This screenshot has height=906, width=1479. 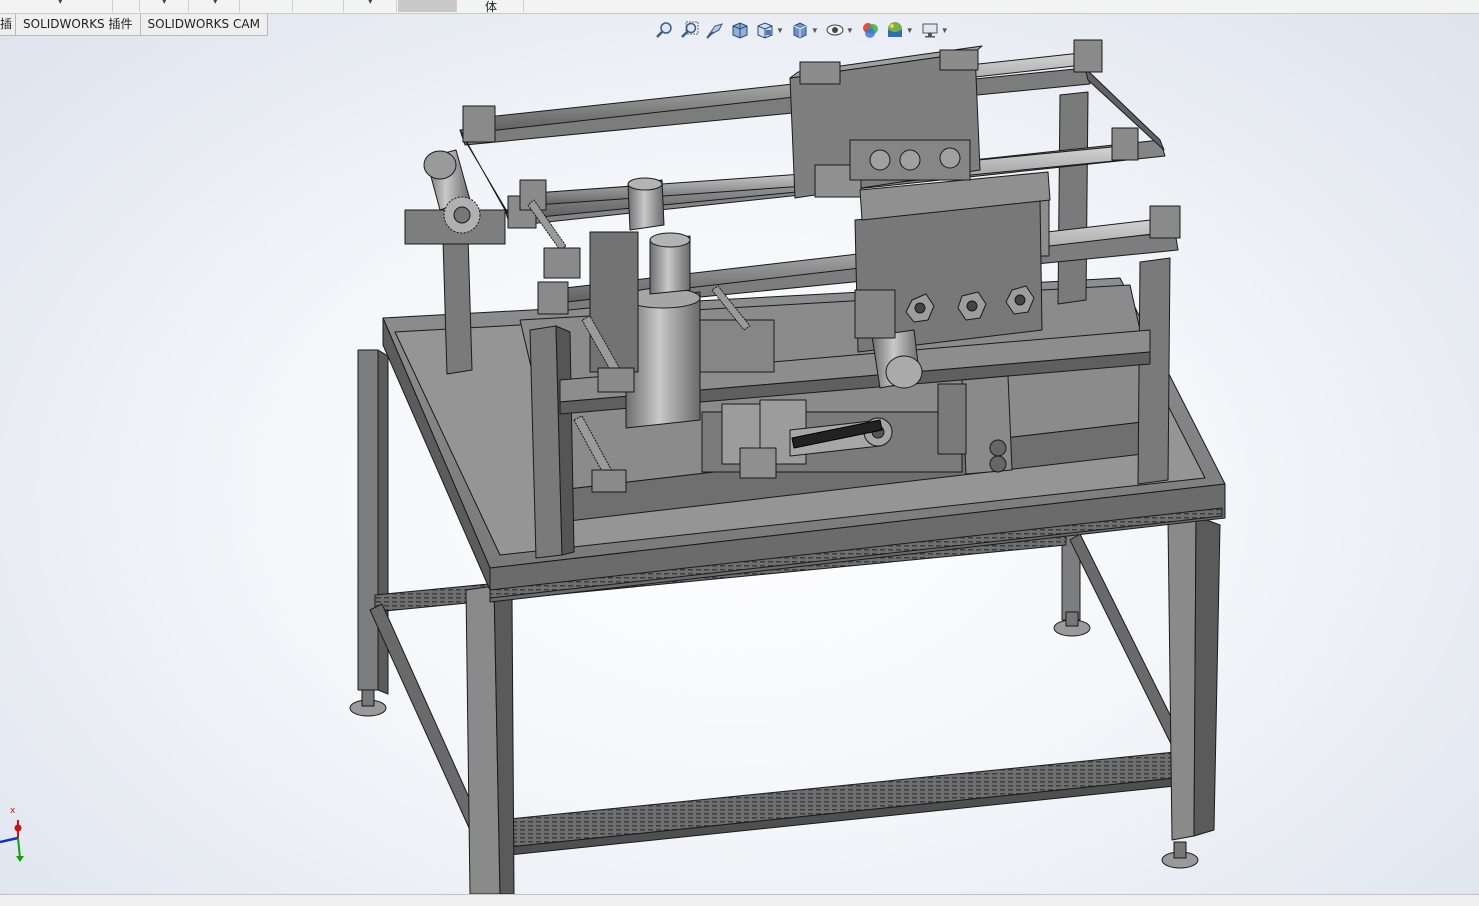 I want to click on status-bar, so click(x=739, y=900).